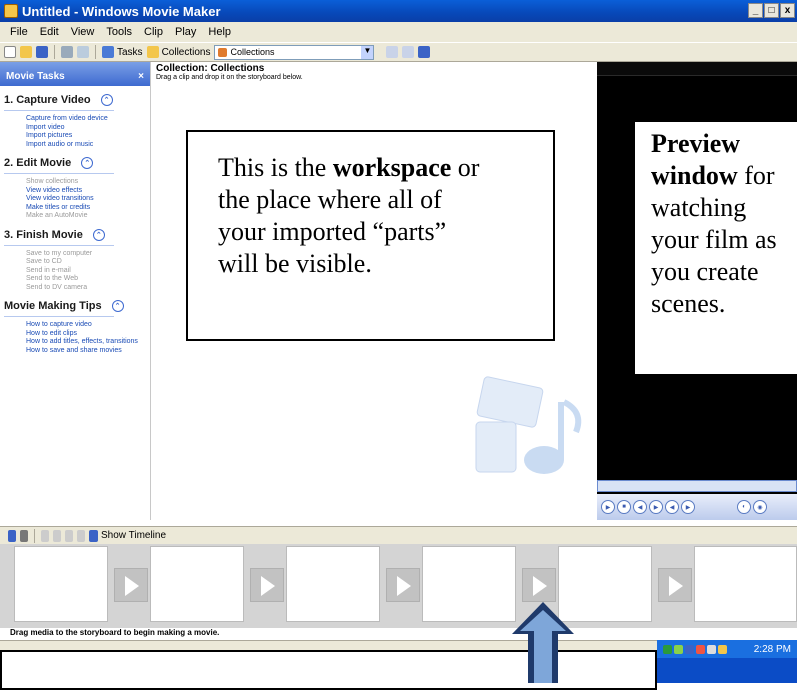  Describe the element at coordinates (697, 486) in the screenshot. I see `seek-bar` at that location.